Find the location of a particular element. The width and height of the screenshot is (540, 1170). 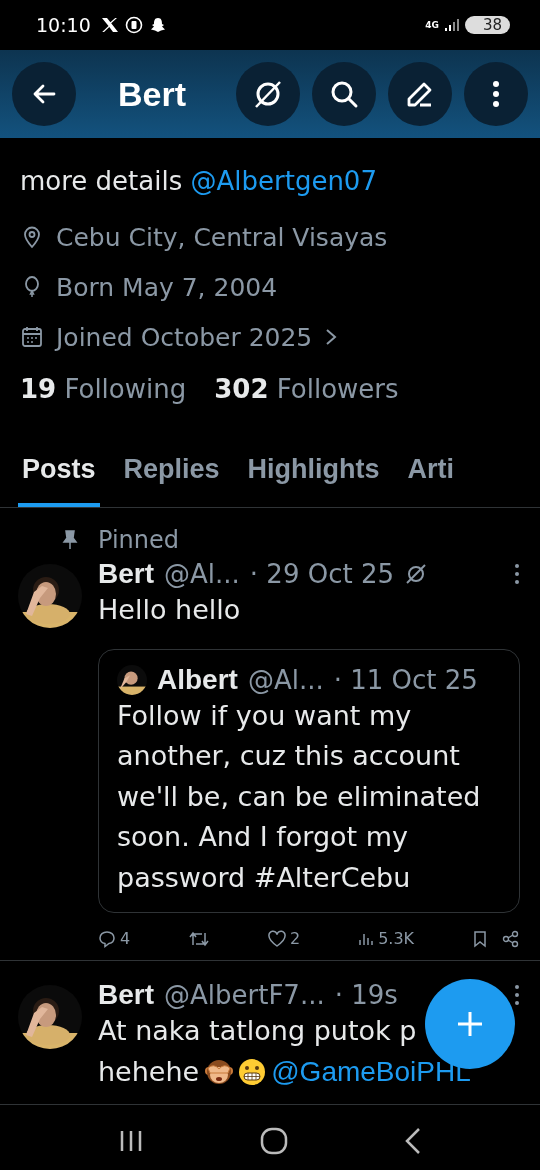

profile-detail: Born May 7, 2004 is located at coordinates (167, 287).